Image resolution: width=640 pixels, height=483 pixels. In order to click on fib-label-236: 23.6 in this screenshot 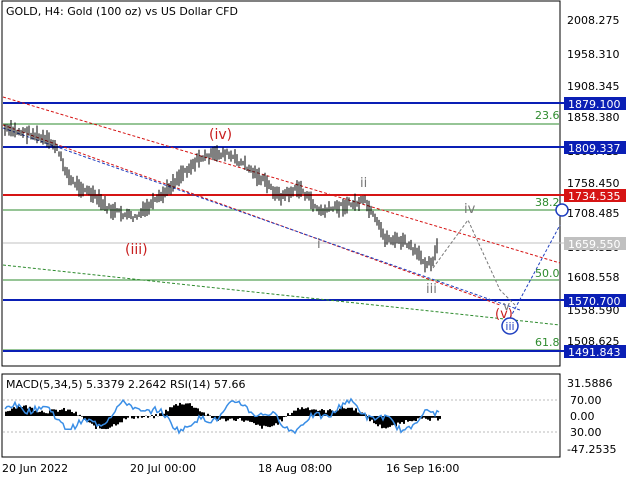, I will do `click(547, 115)`.